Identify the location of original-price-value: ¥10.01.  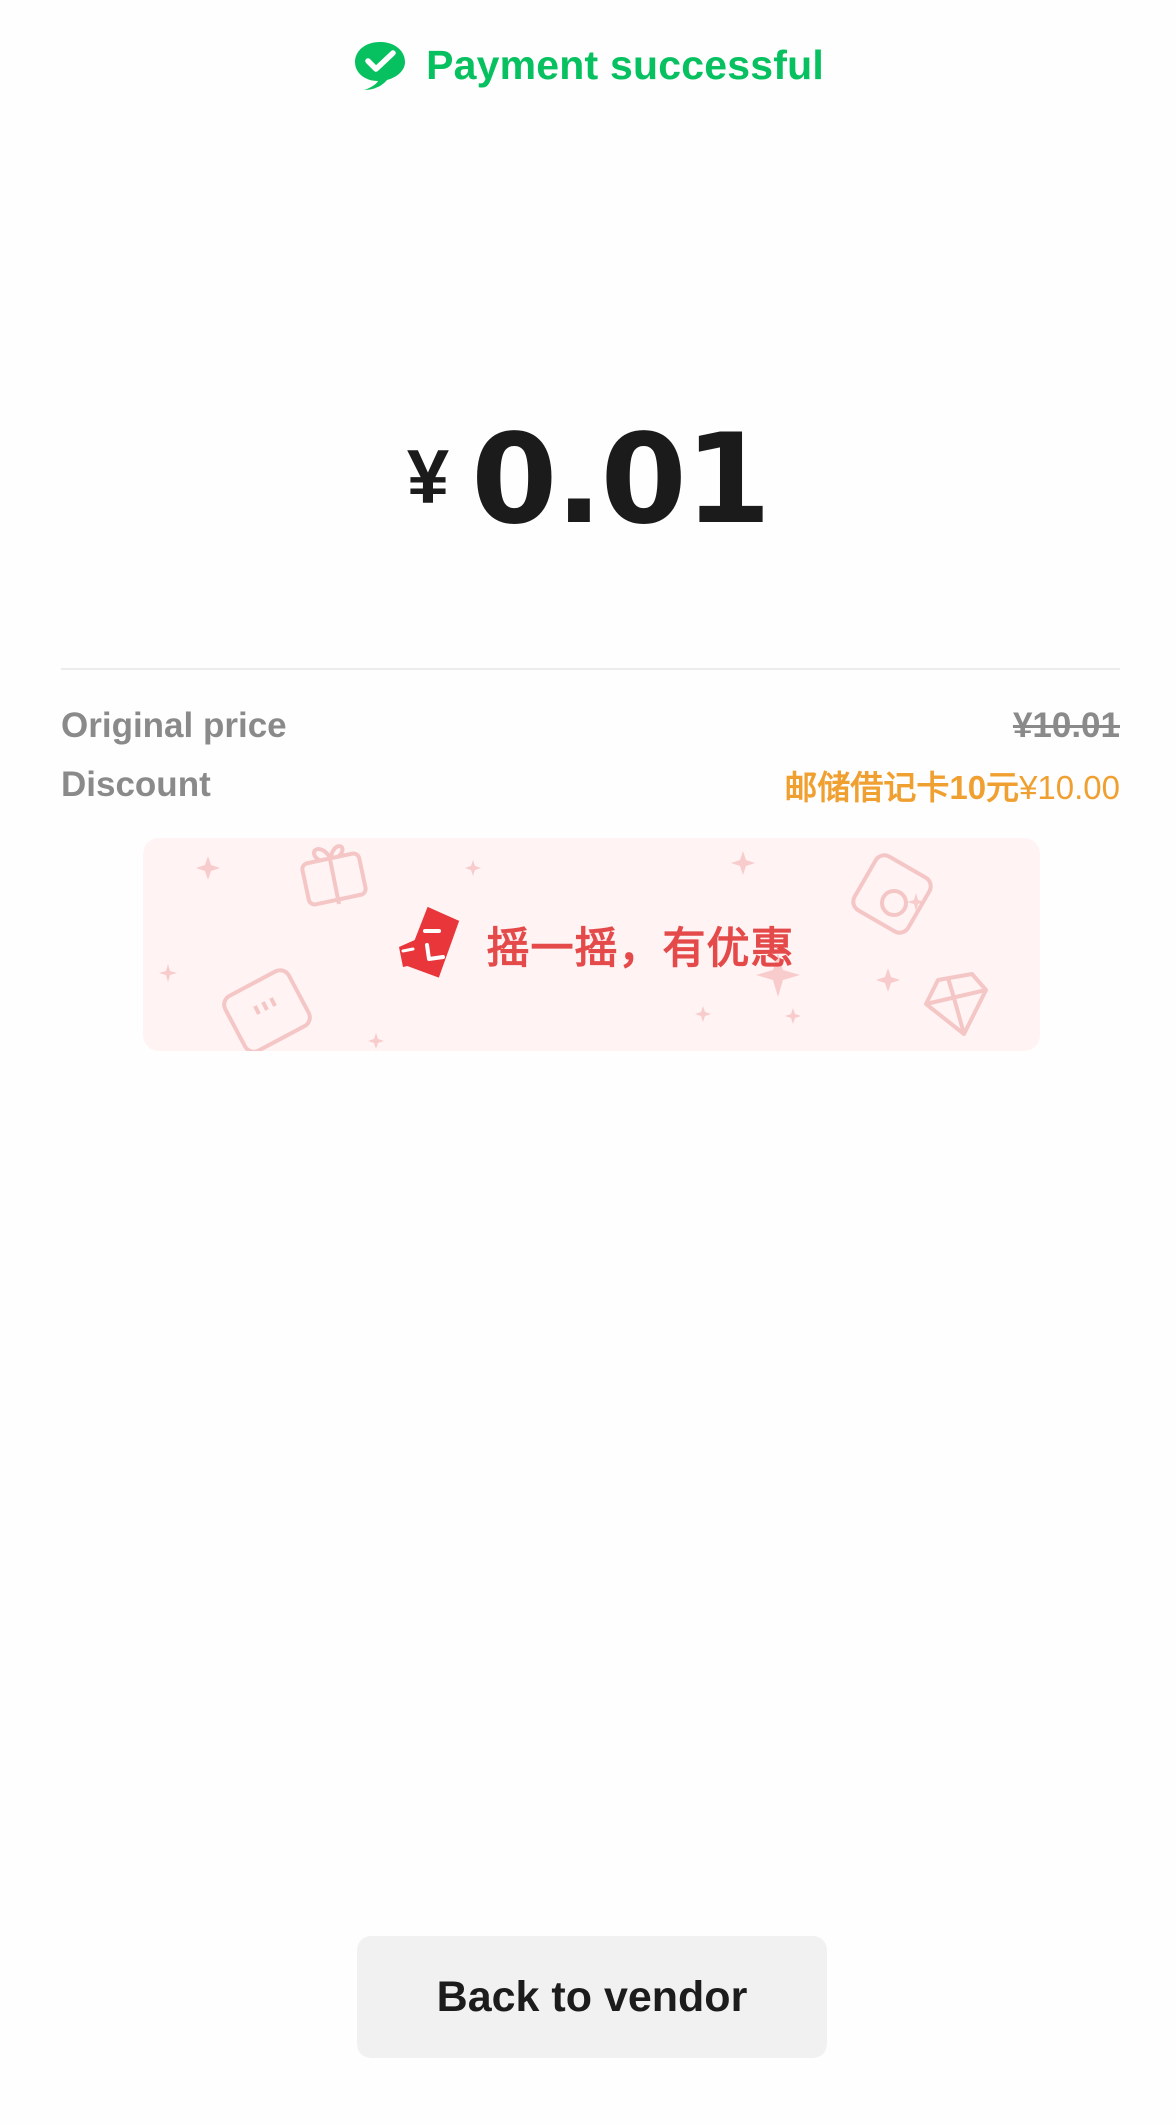
(1066, 725).